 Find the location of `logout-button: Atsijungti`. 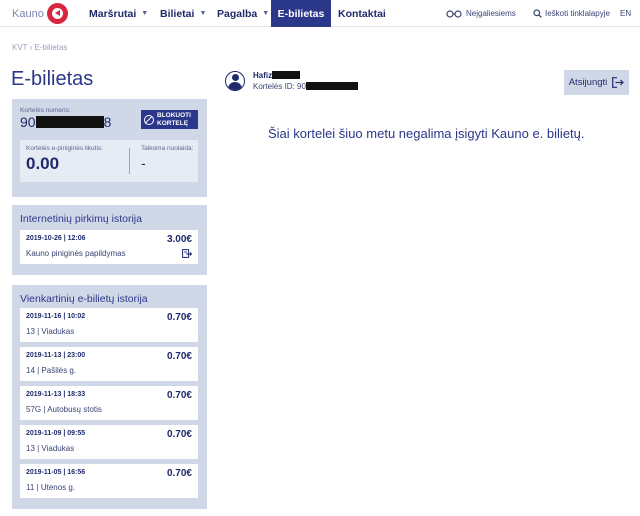

logout-button: Atsijungti is located at coordinates (596, 82).